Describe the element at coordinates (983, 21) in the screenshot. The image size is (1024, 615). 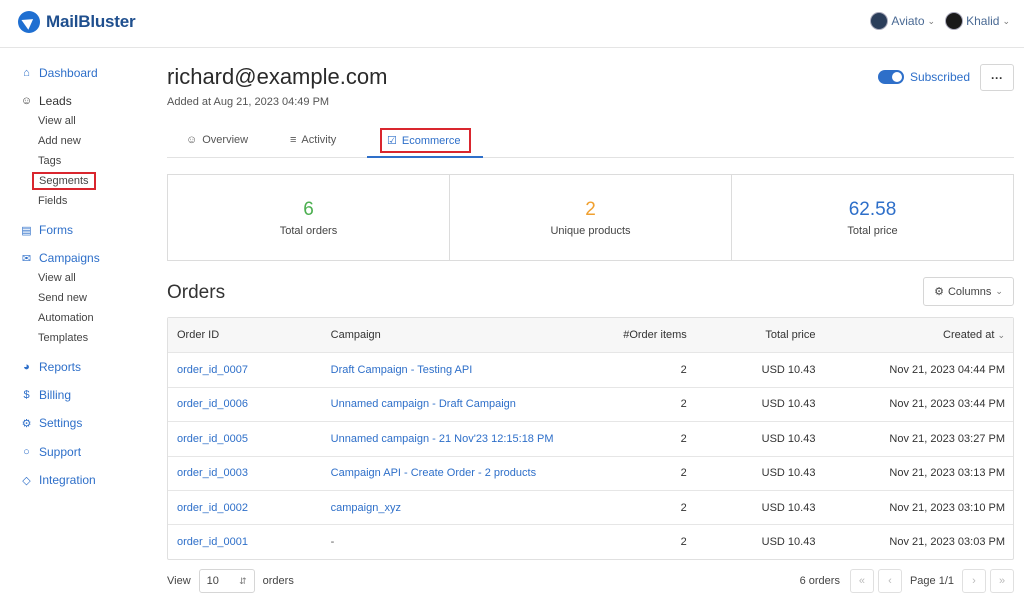
I see `user-name: Khalid` at that location.